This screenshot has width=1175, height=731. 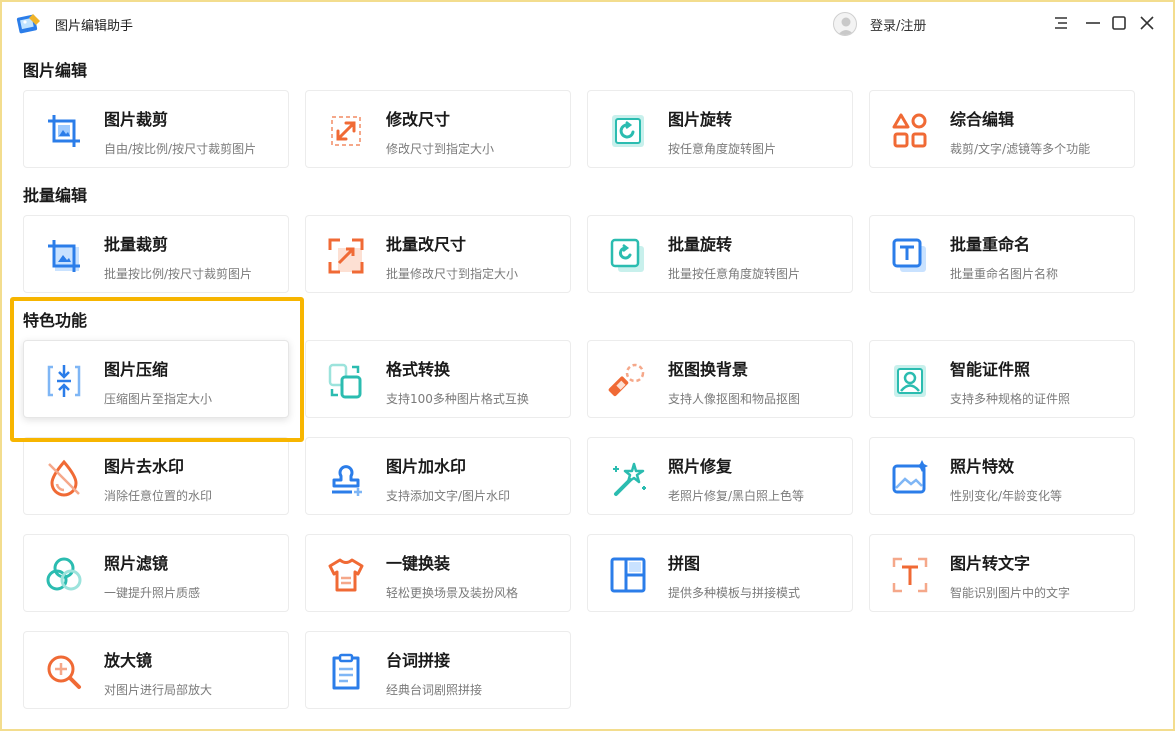 I want to click on user-avatar-icon, so click(x=845, y=24).